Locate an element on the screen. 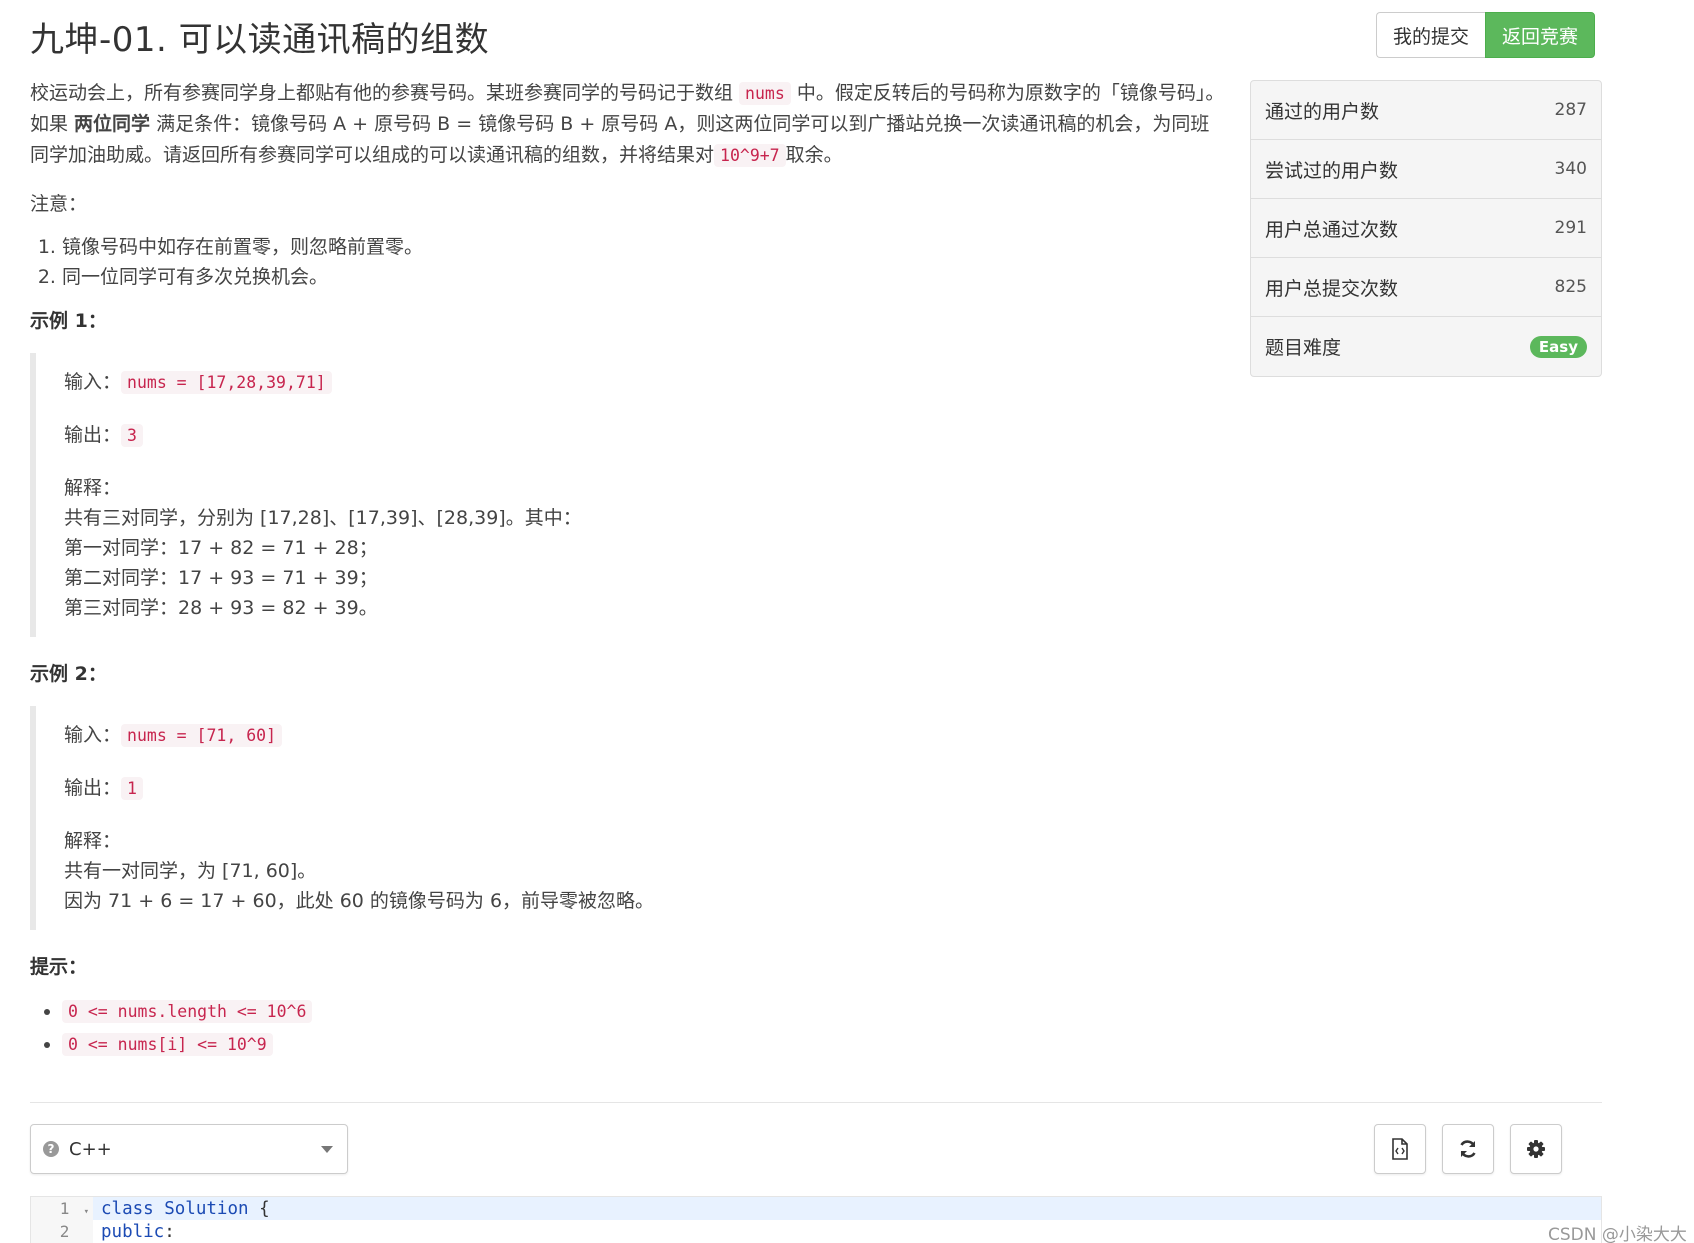 The width and height of the screenshot is (1694, 1243). example1-output: 输出： 3 is located at coordinates (645, 435).